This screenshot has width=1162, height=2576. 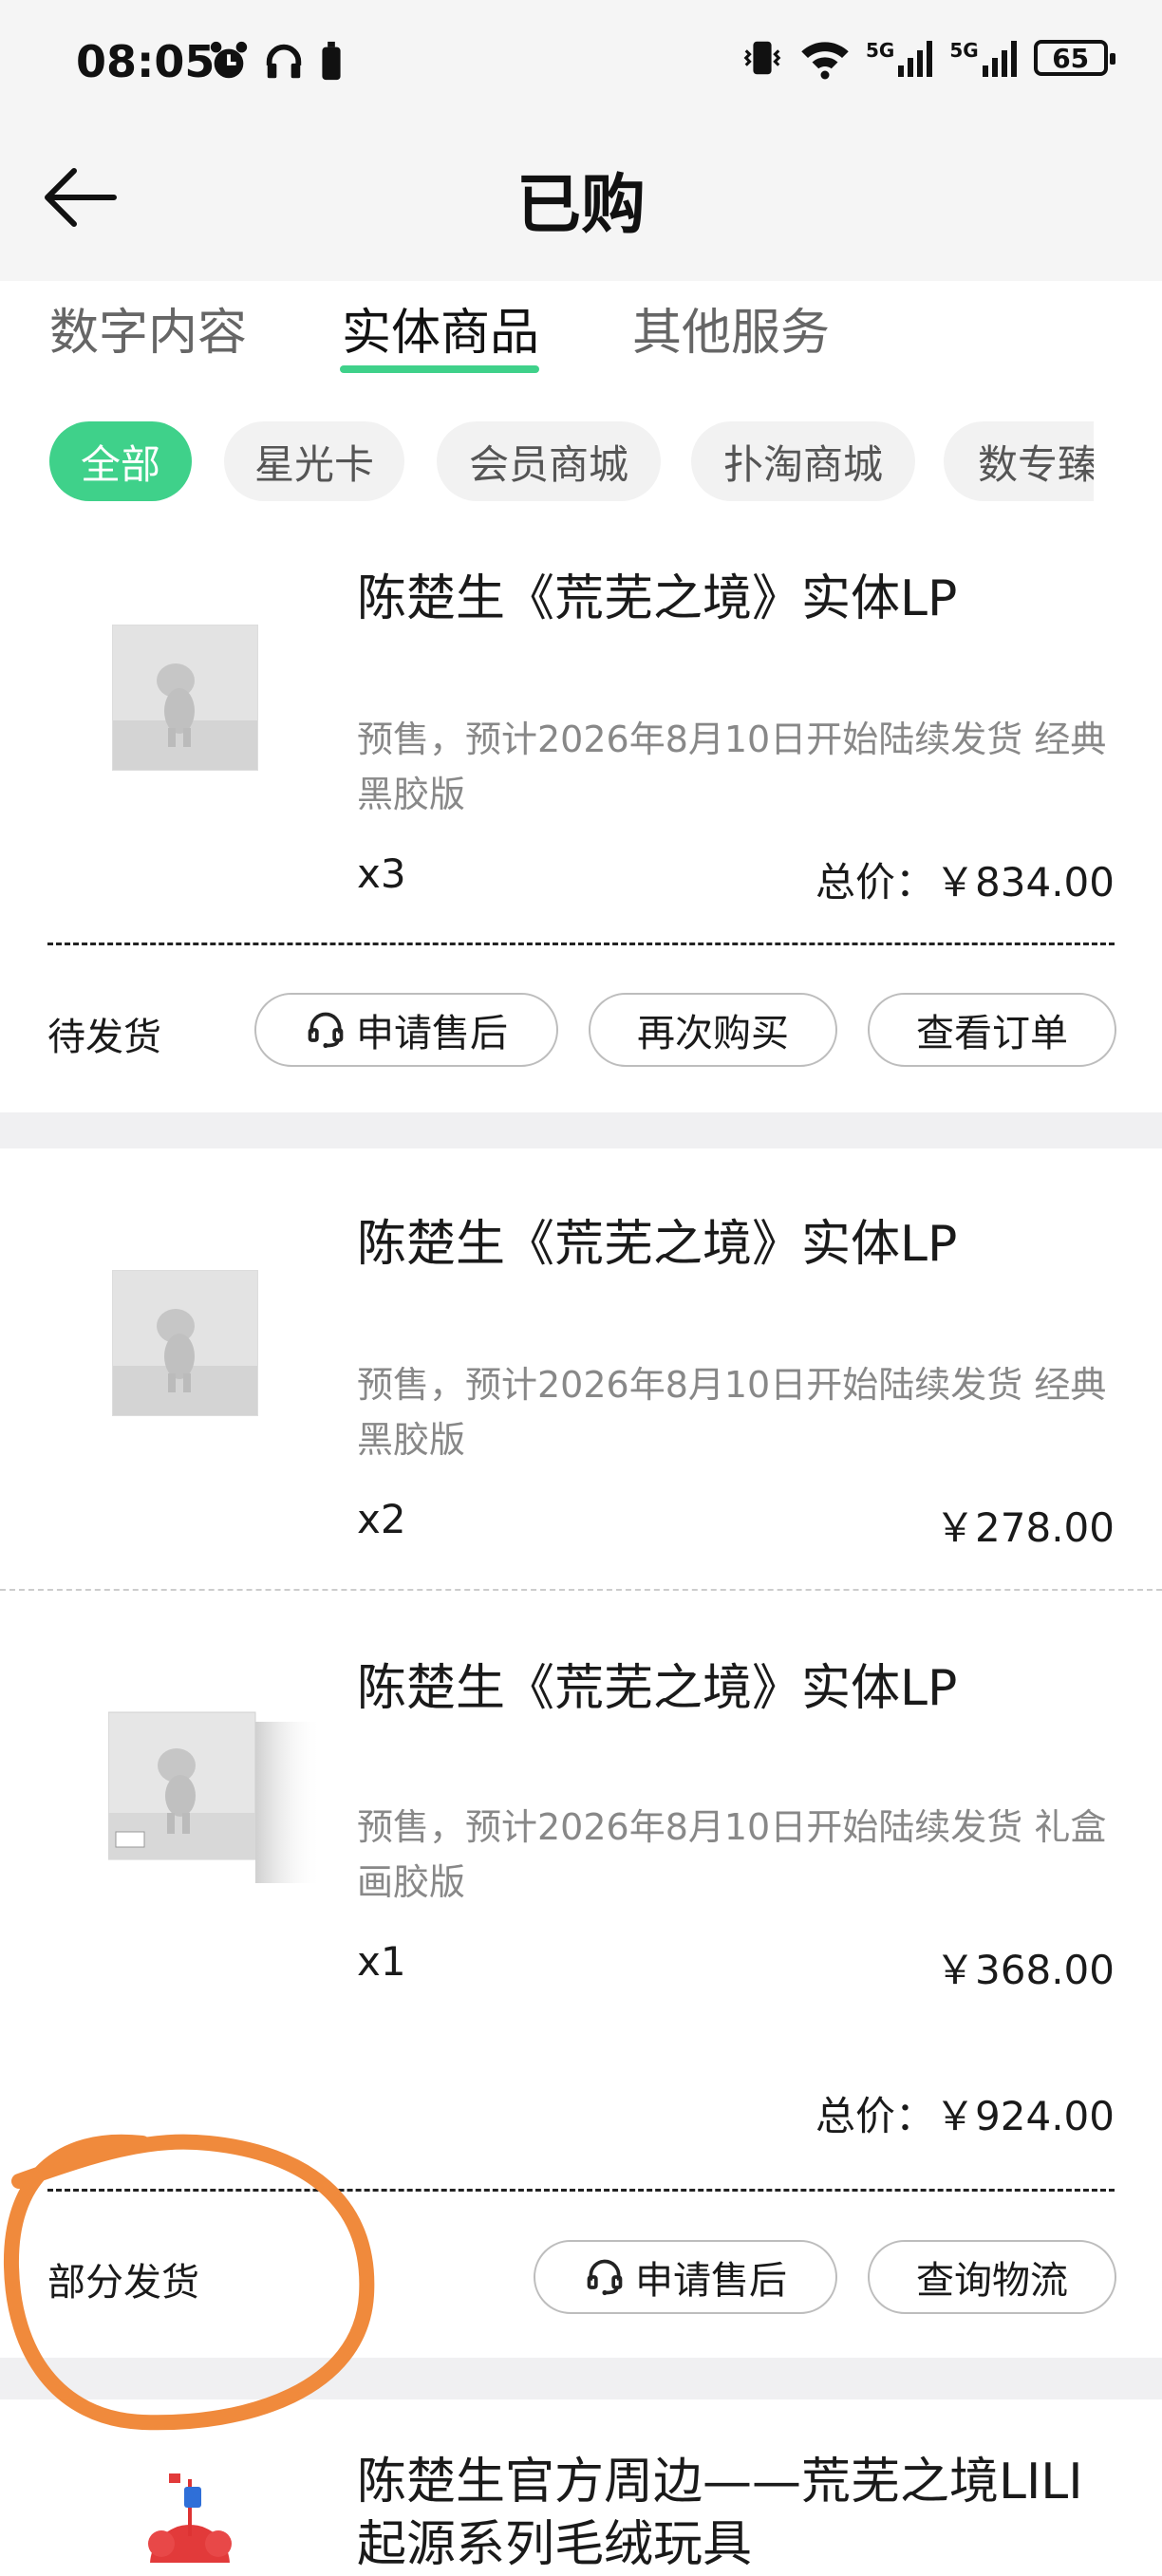 What do you see at coordinates (581, 1590) in the screenshot?
I see `item-divider` at bounding box center [581, 1590].